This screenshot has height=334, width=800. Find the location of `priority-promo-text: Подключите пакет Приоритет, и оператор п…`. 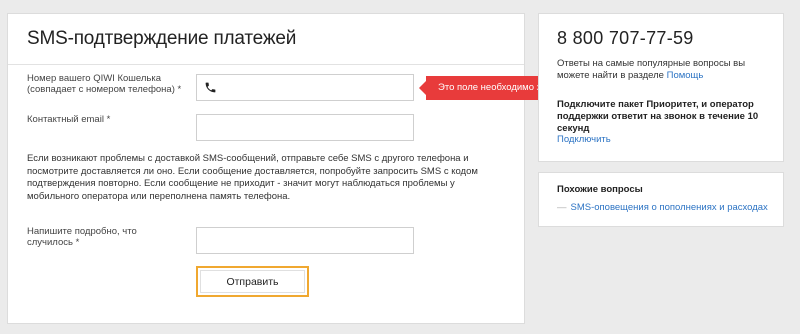

priority-promo-text: Подключите пакет Приоритет, и оператор п… is located at coordinates (658, 116).